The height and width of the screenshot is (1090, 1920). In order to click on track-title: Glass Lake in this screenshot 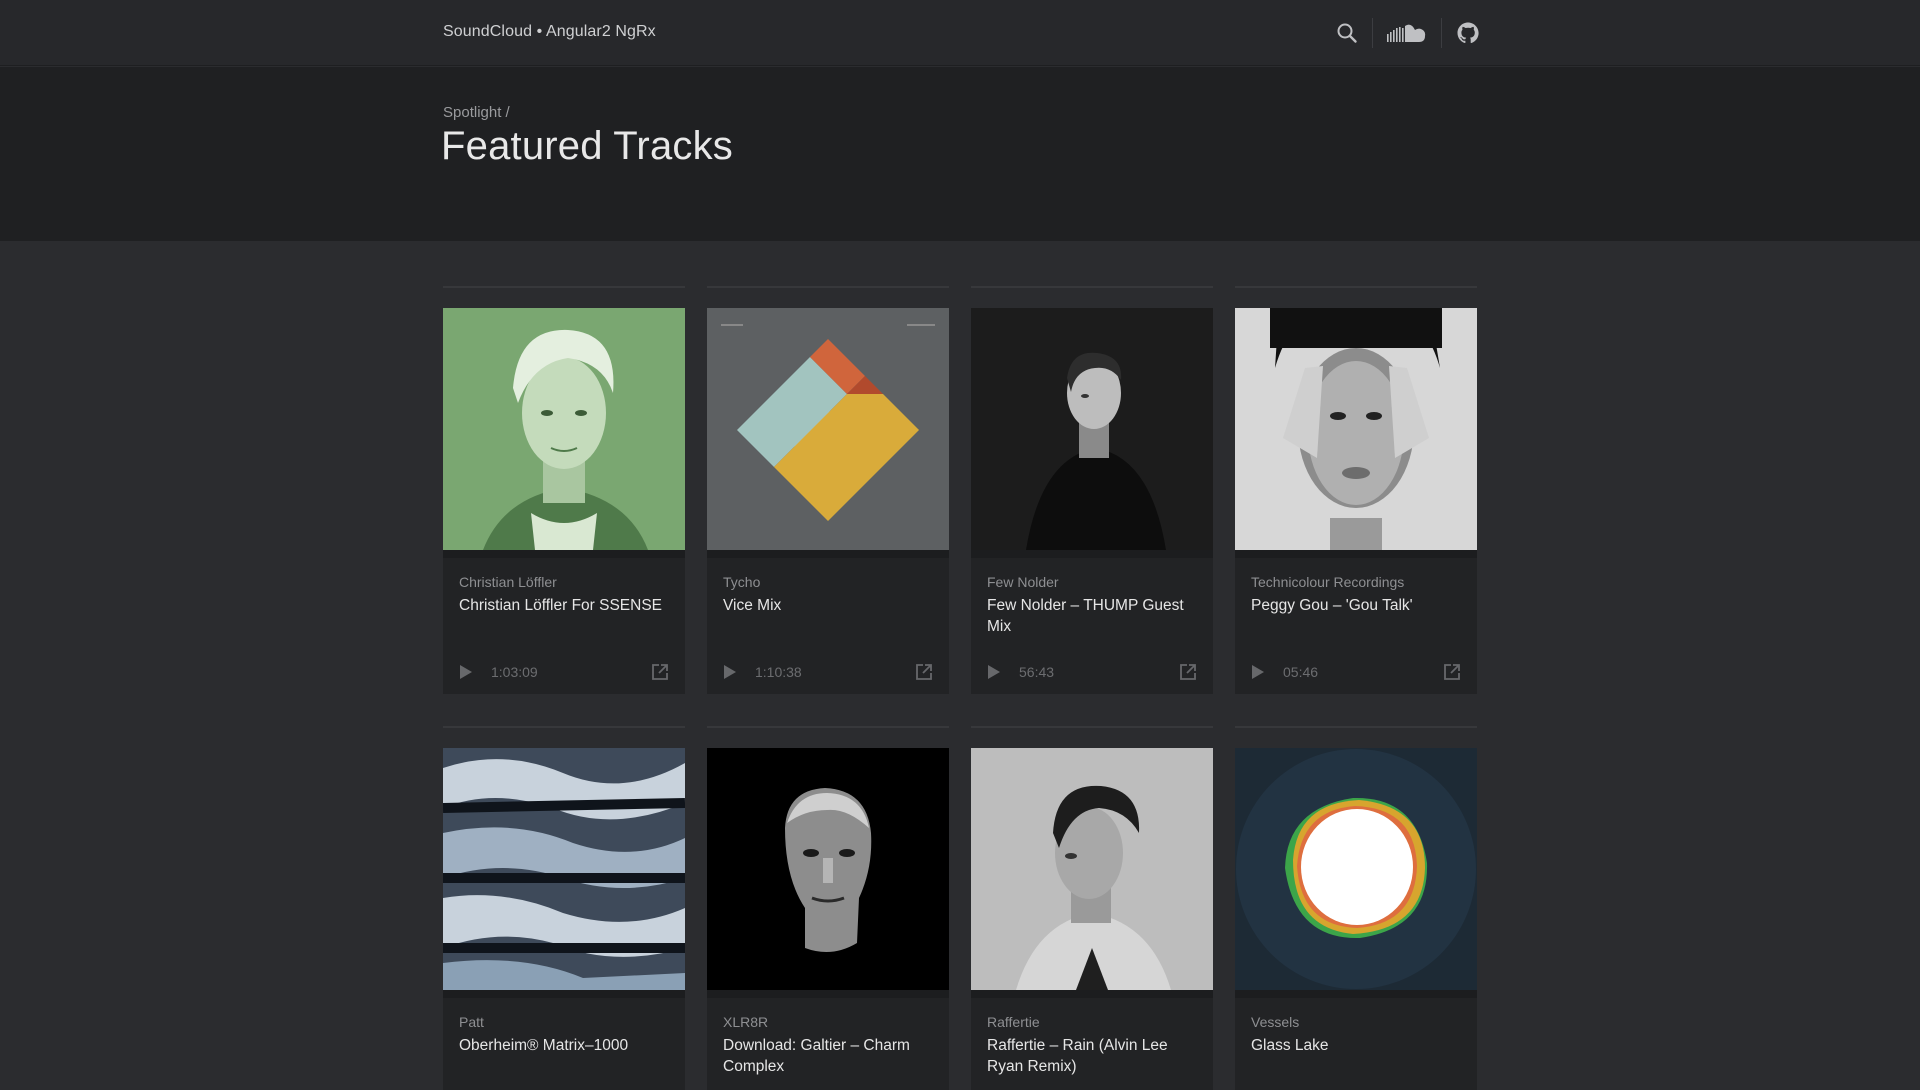, I will do `click(1356, 1045)`.